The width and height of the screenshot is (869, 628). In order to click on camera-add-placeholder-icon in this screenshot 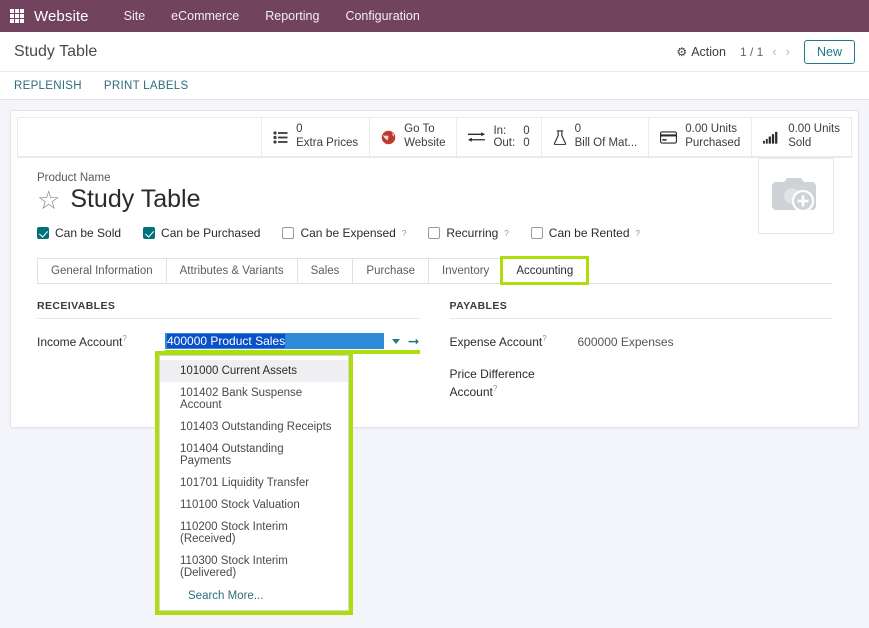, I will do `click(796, 196)`.